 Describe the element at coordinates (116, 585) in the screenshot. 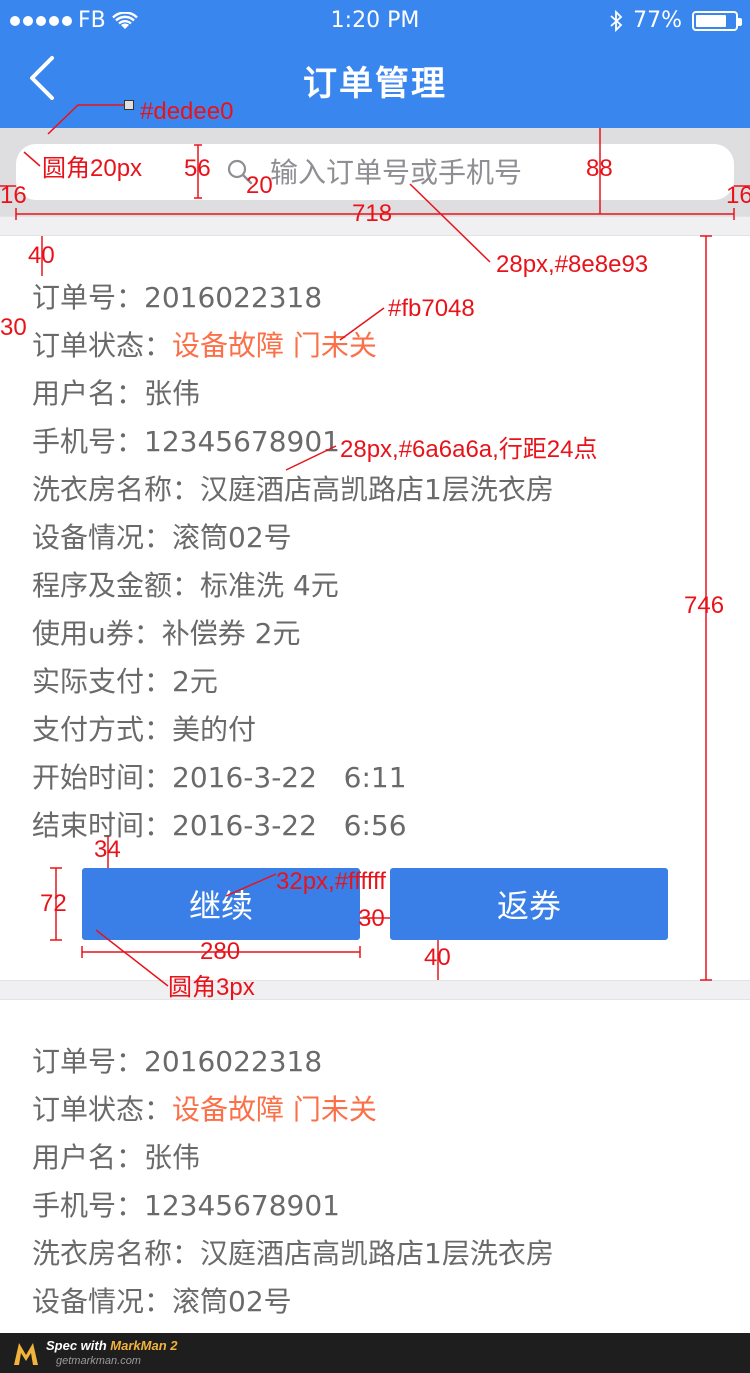

I see `program-amount-label: 程序及金额：` at that location.